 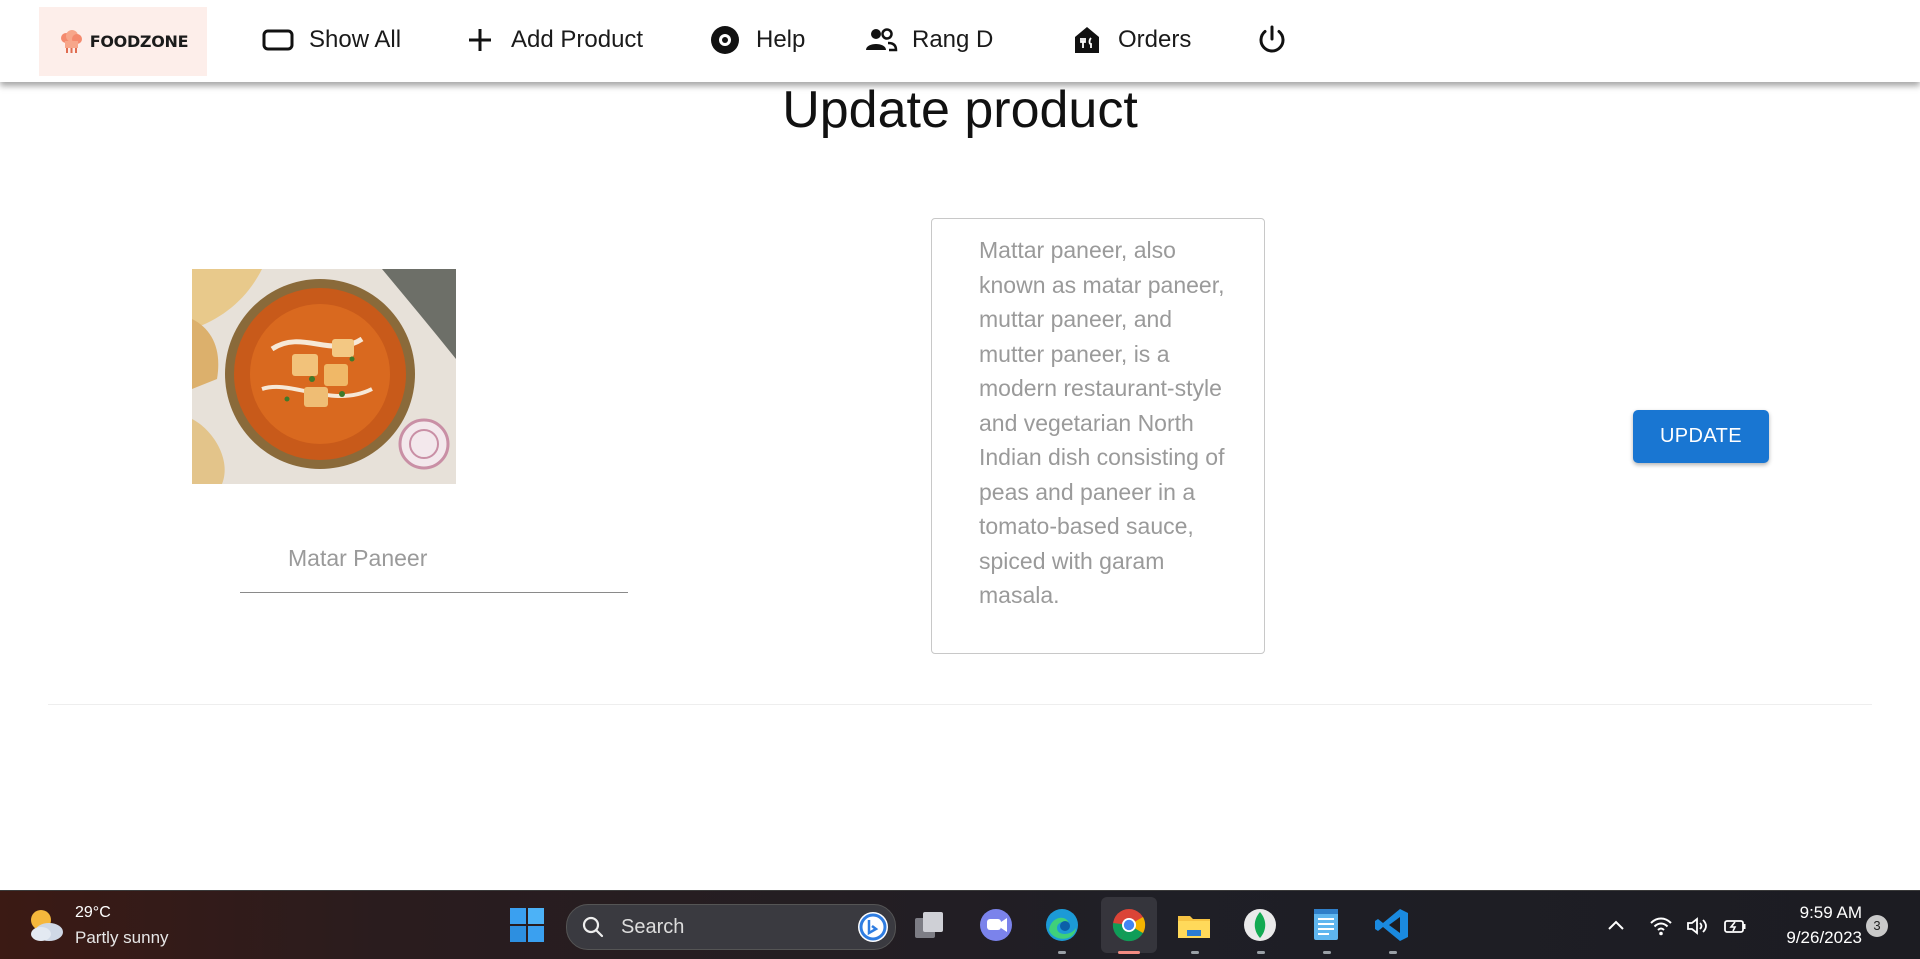 I want to click on brand-name: FOODZONE, so click(x=139, y=41).